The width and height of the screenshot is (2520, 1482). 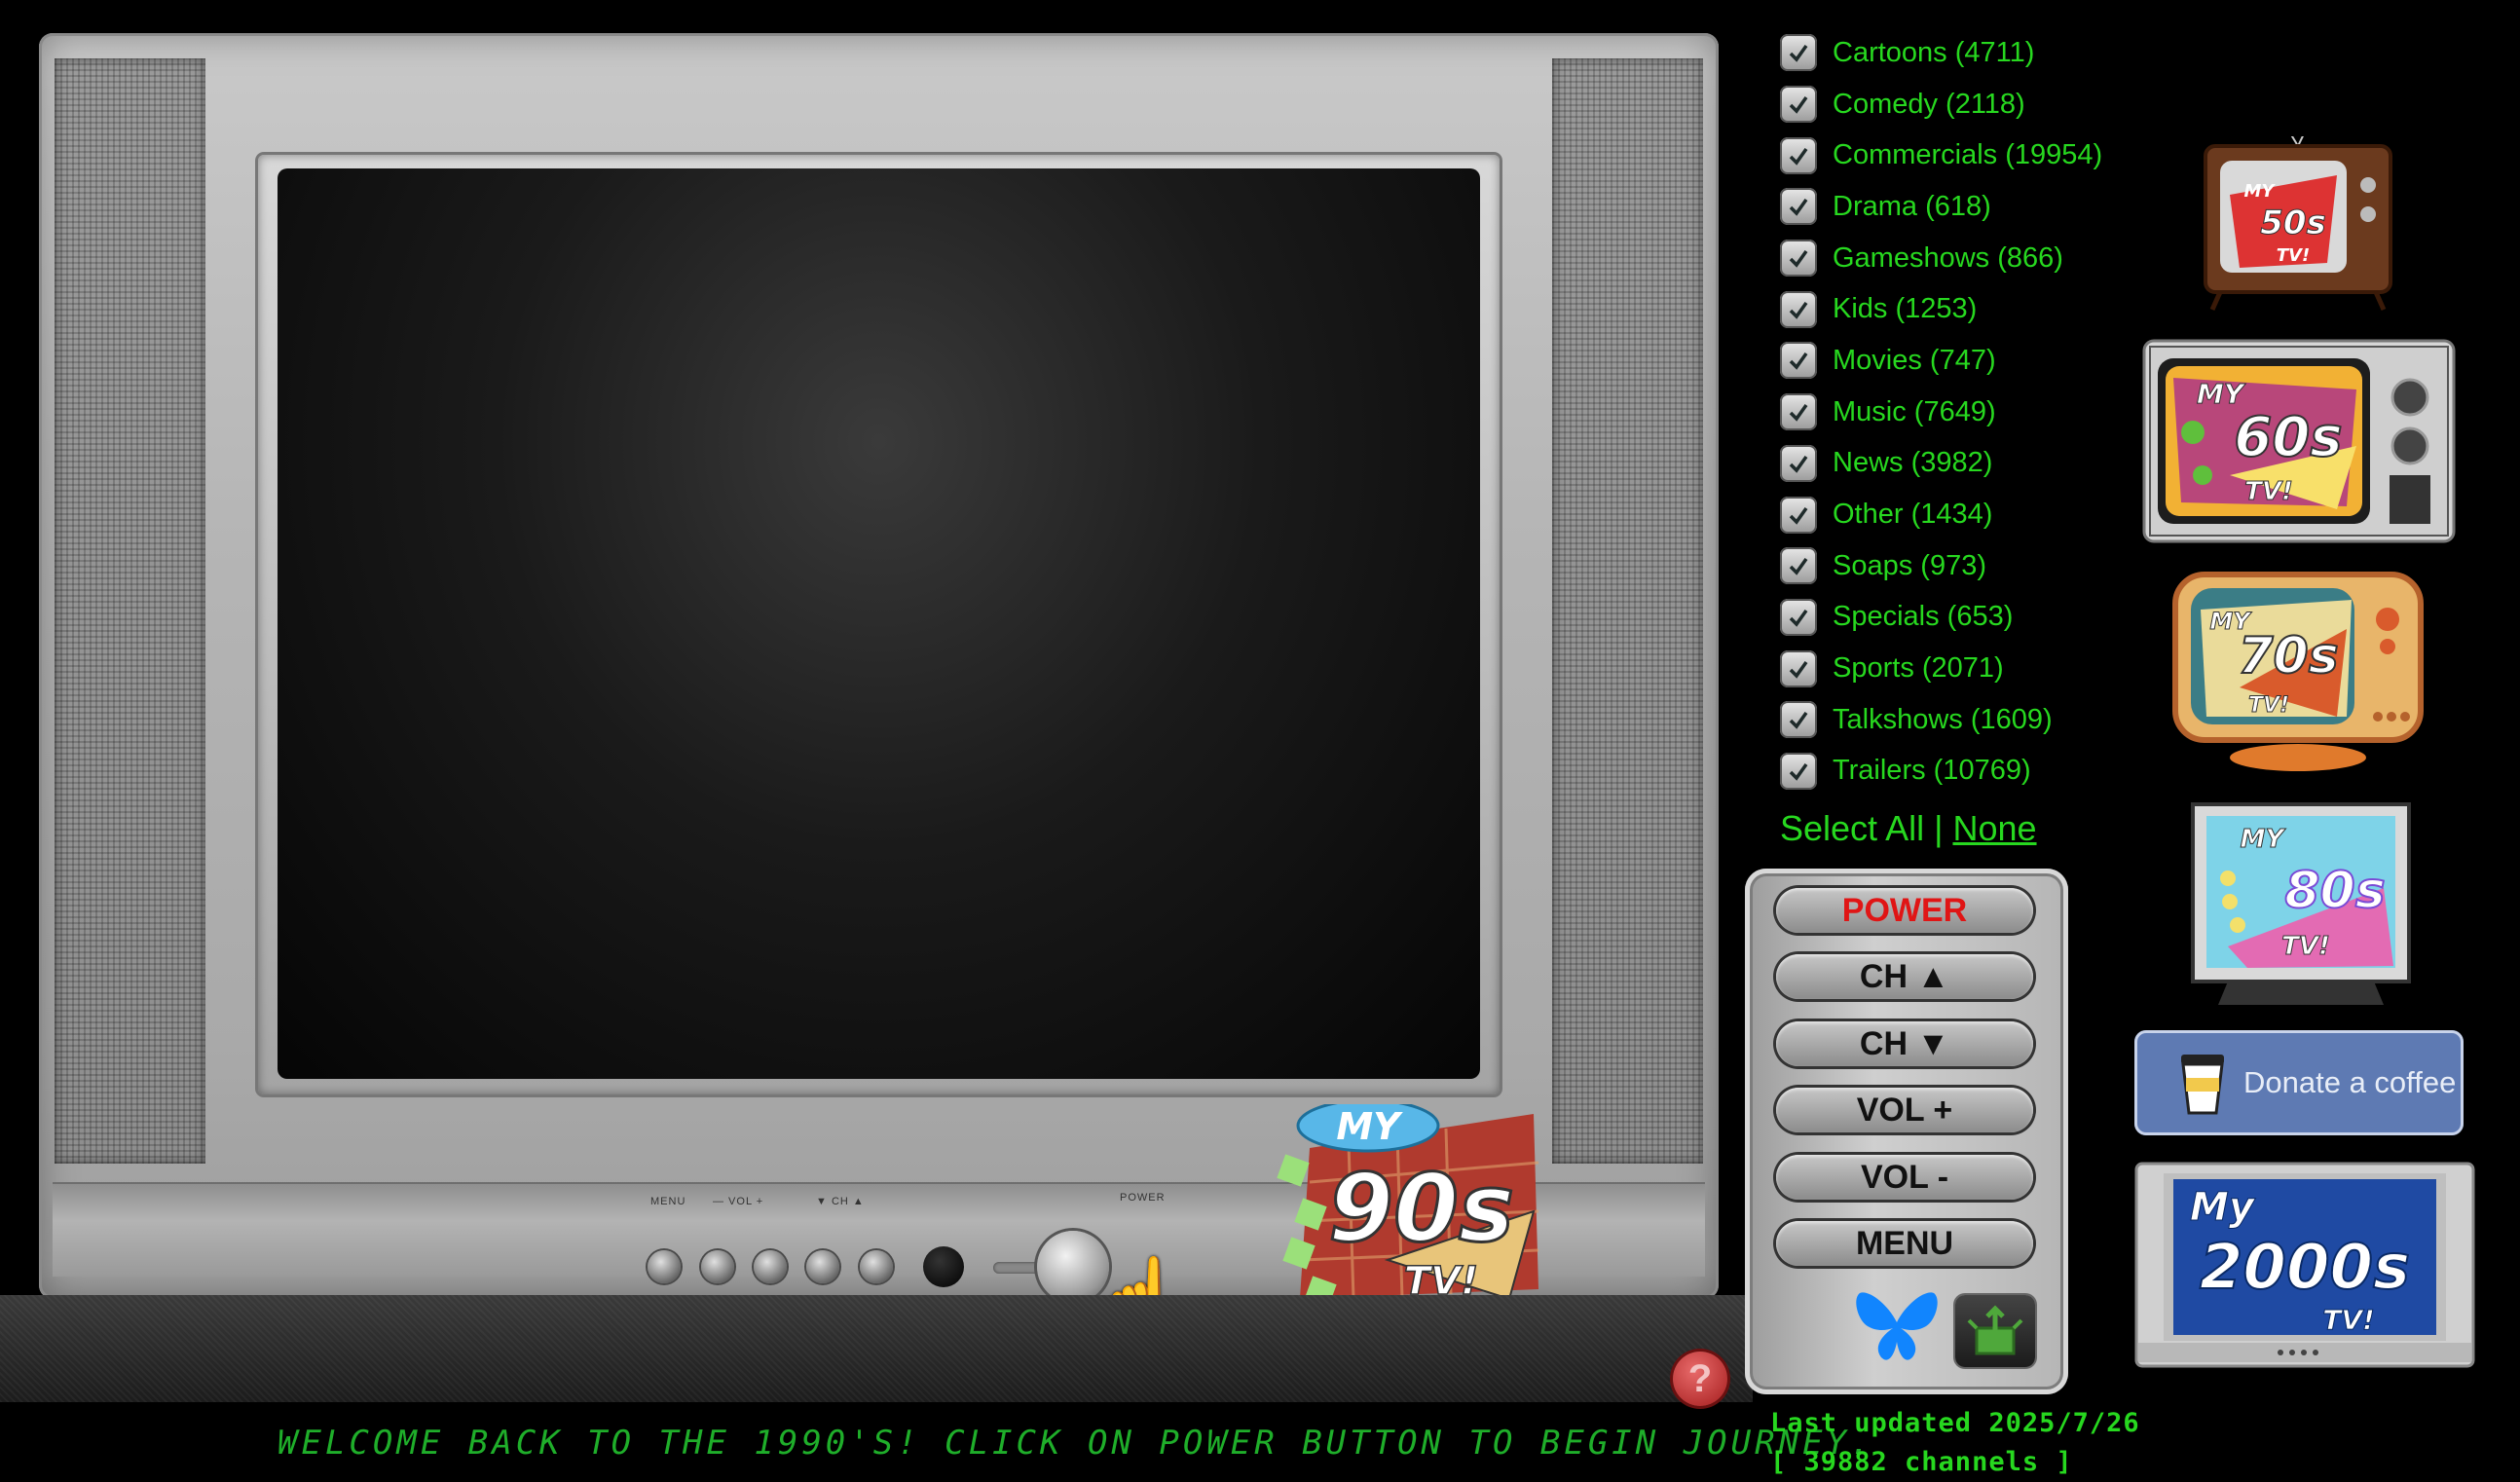 I want to click on volume-down-button: VOL -, so click(x=1904, y=1177).